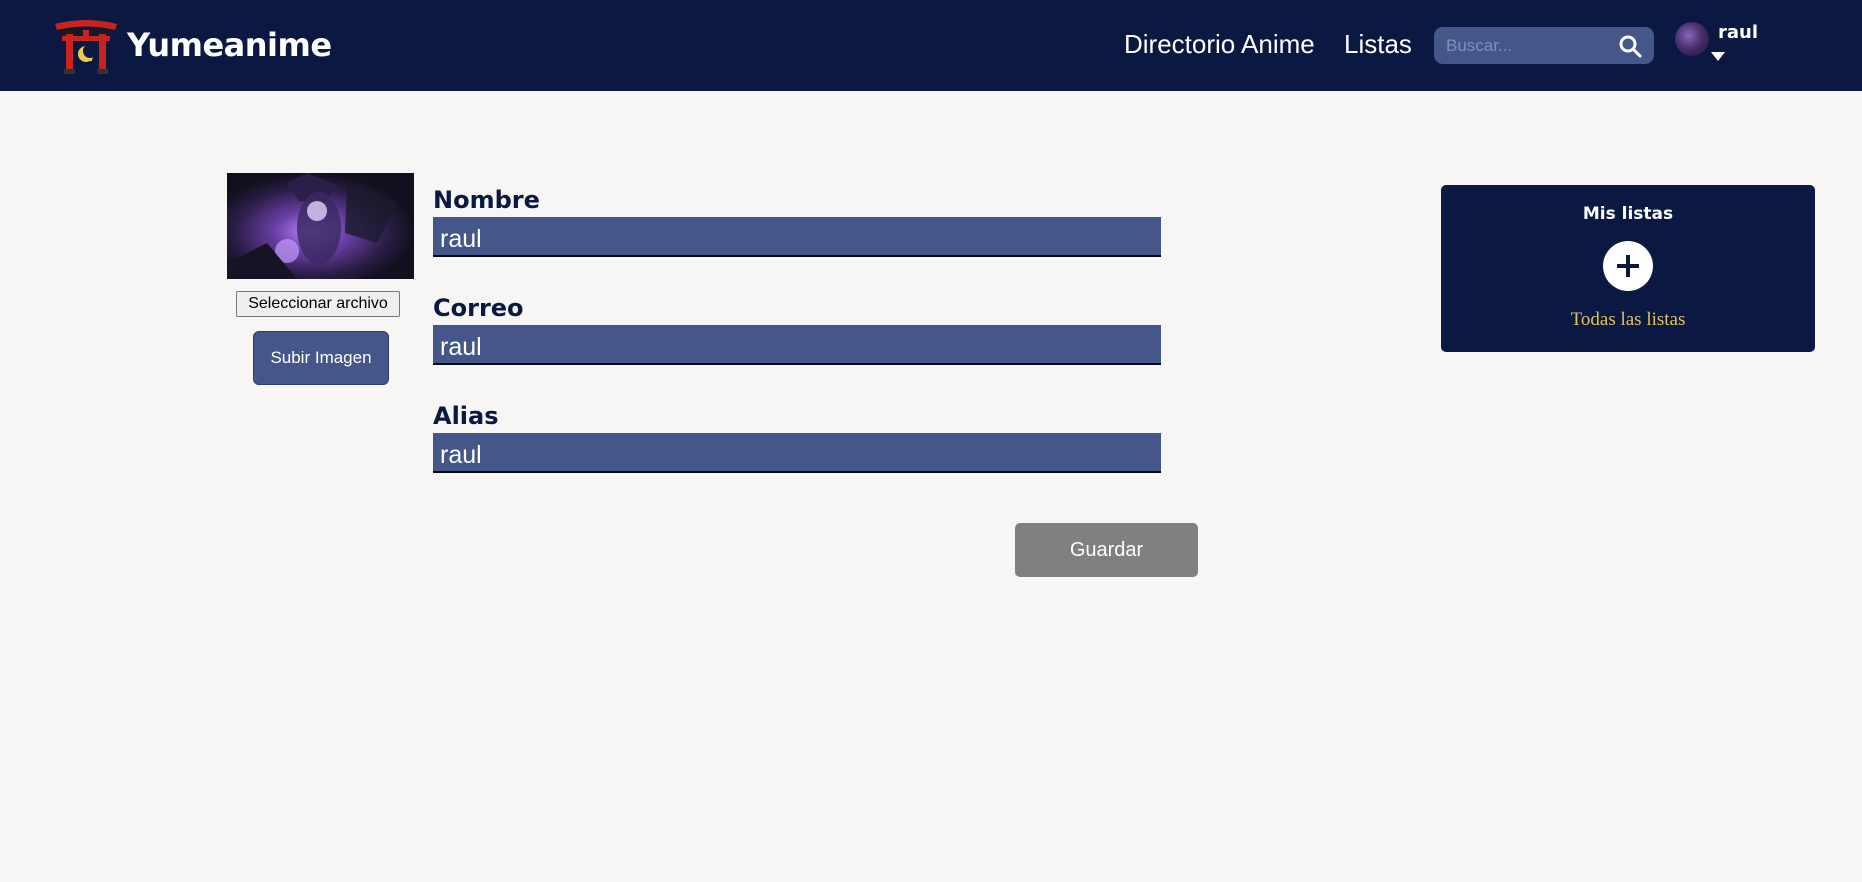 The width and height of the screenshot is (1862, 882). Describe the element at coordinates (318, 304) in the screenshot. I see `choose-file-button: Seleccionar archivo` at that location.